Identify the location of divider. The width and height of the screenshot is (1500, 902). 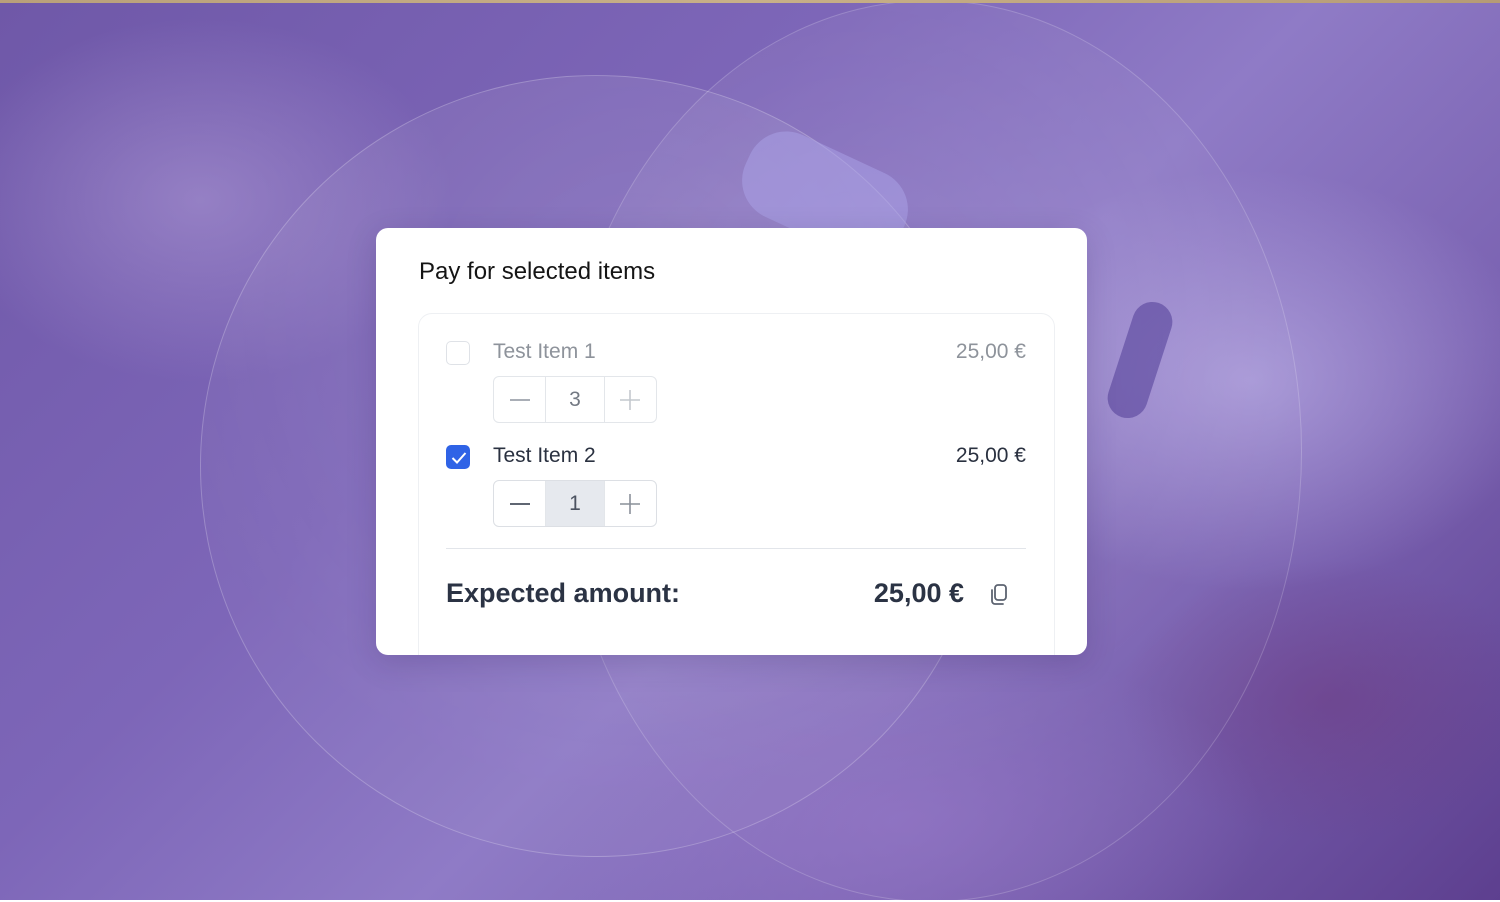
(736, 548).